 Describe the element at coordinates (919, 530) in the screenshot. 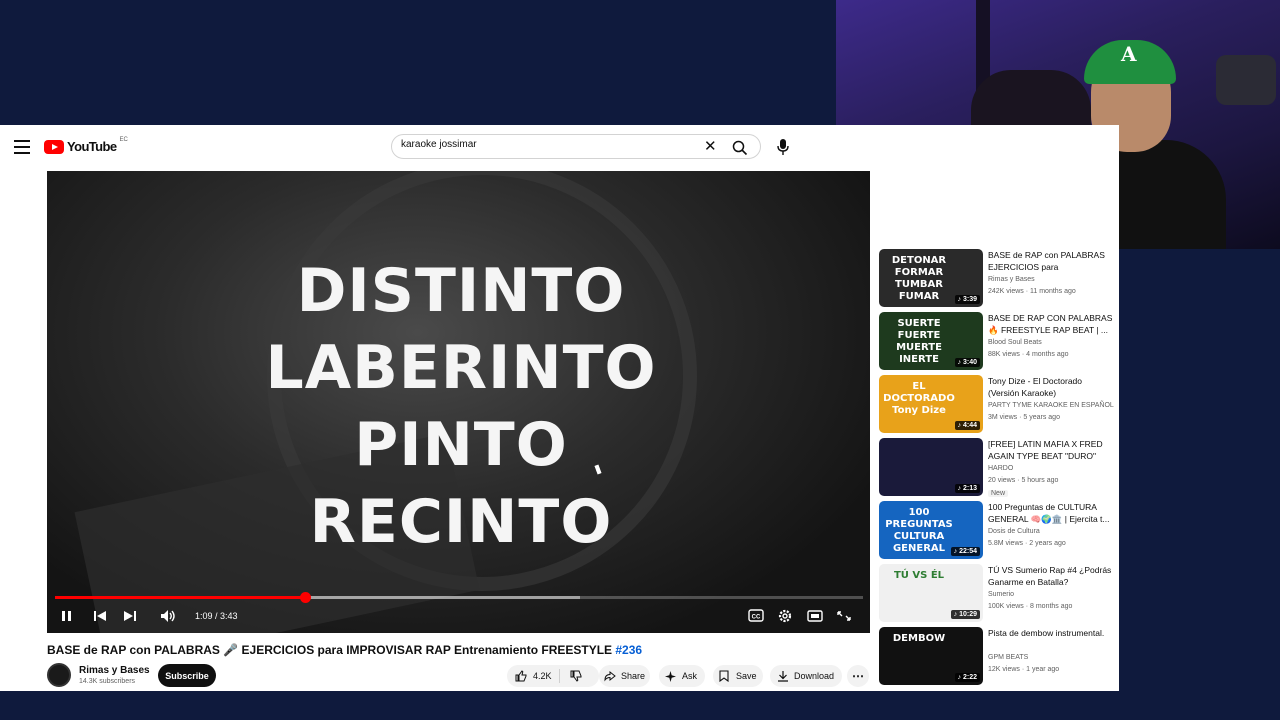

I see `thumbnail-text: 100 PREGUNTAS CULTURA GENERAL` at that location.